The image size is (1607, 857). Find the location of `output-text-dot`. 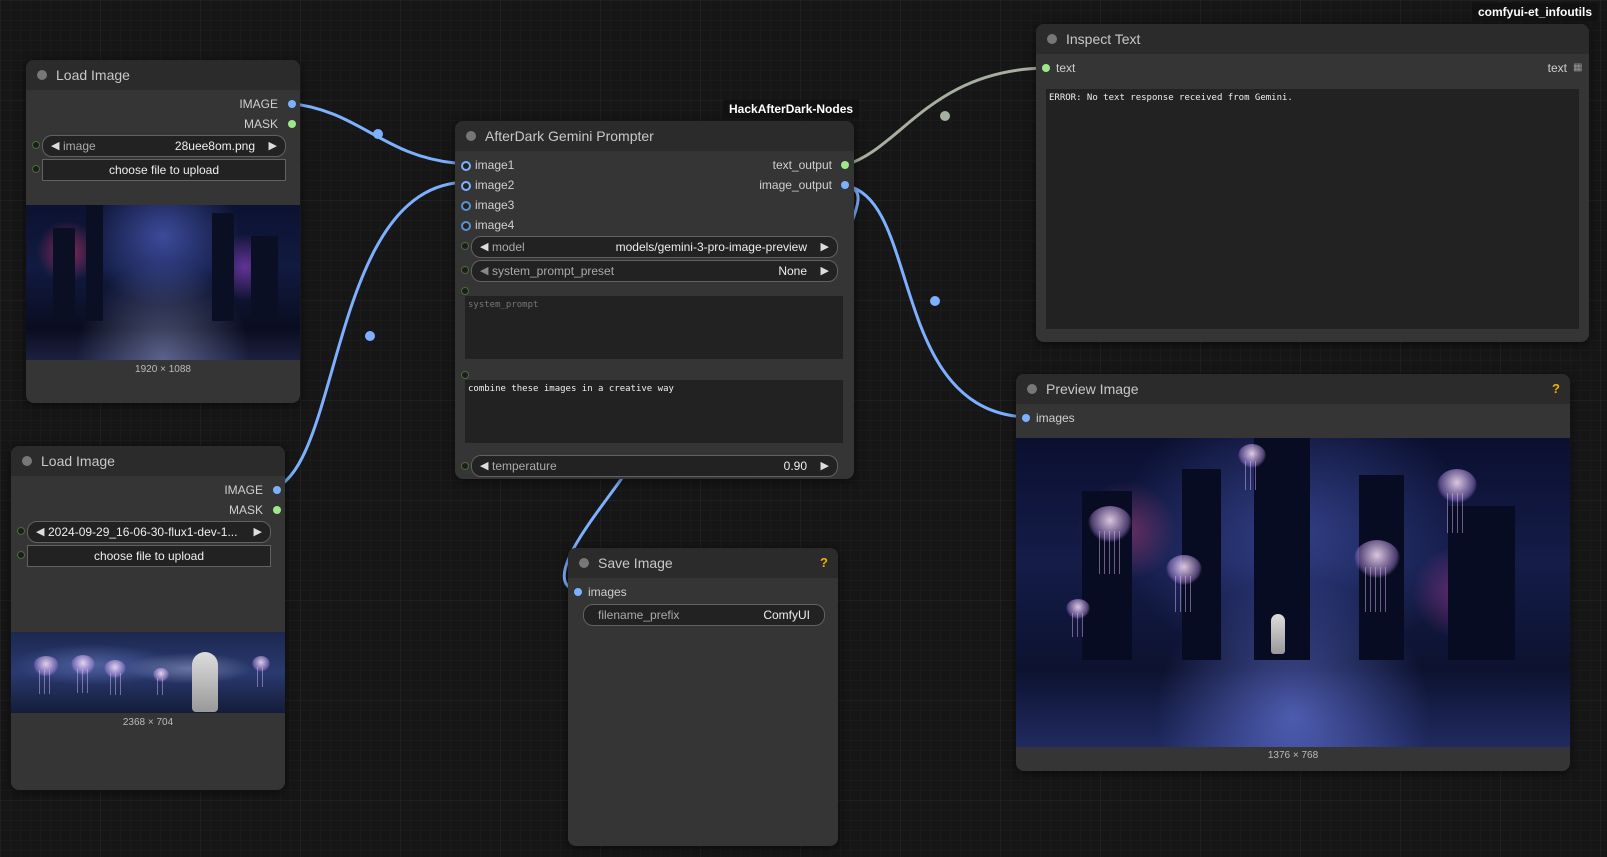

output-text-dot is located at coordinates (845, 165).